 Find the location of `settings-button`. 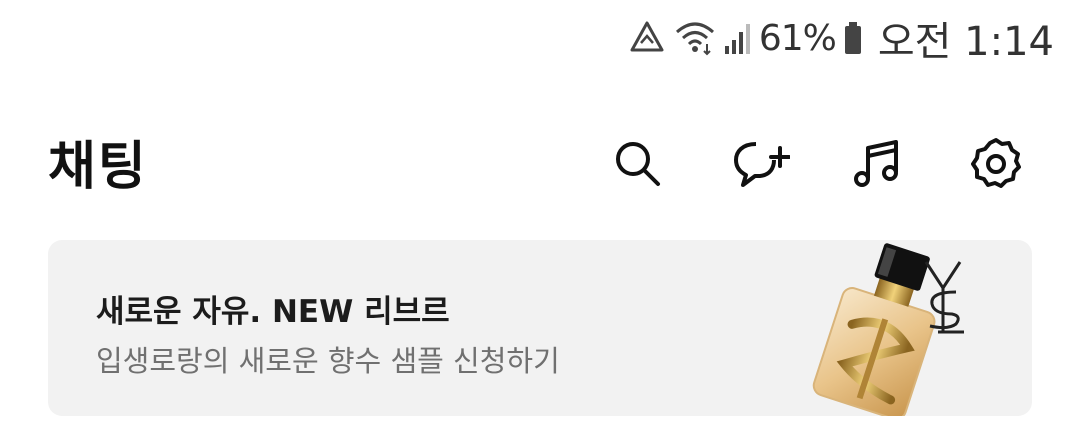

settings-button is located at coordinates (996, 164).